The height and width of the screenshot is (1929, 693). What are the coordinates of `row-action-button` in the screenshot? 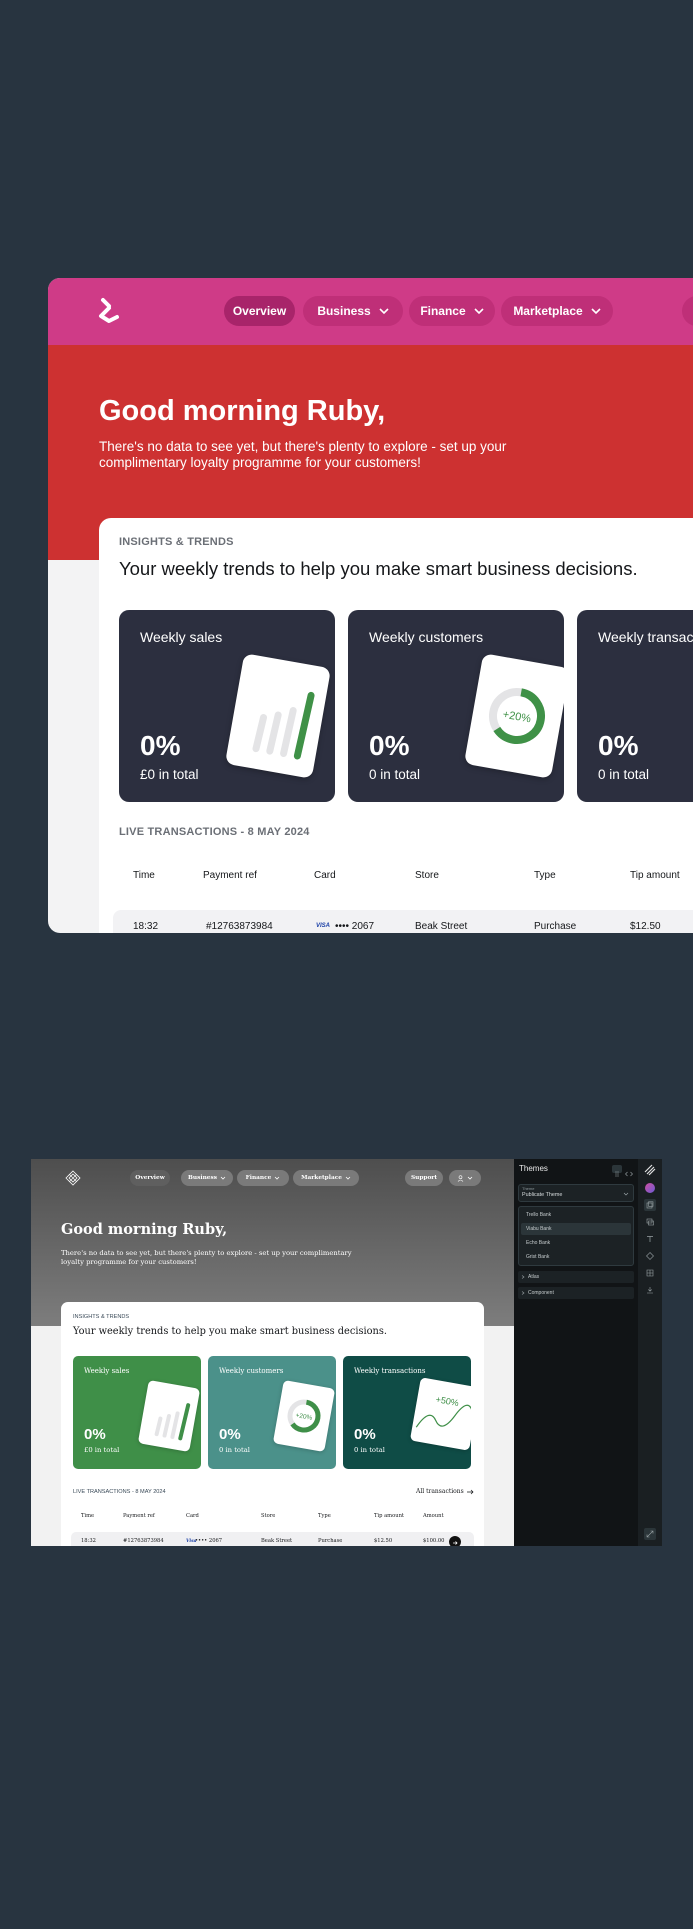 It's located at (455, 1541).